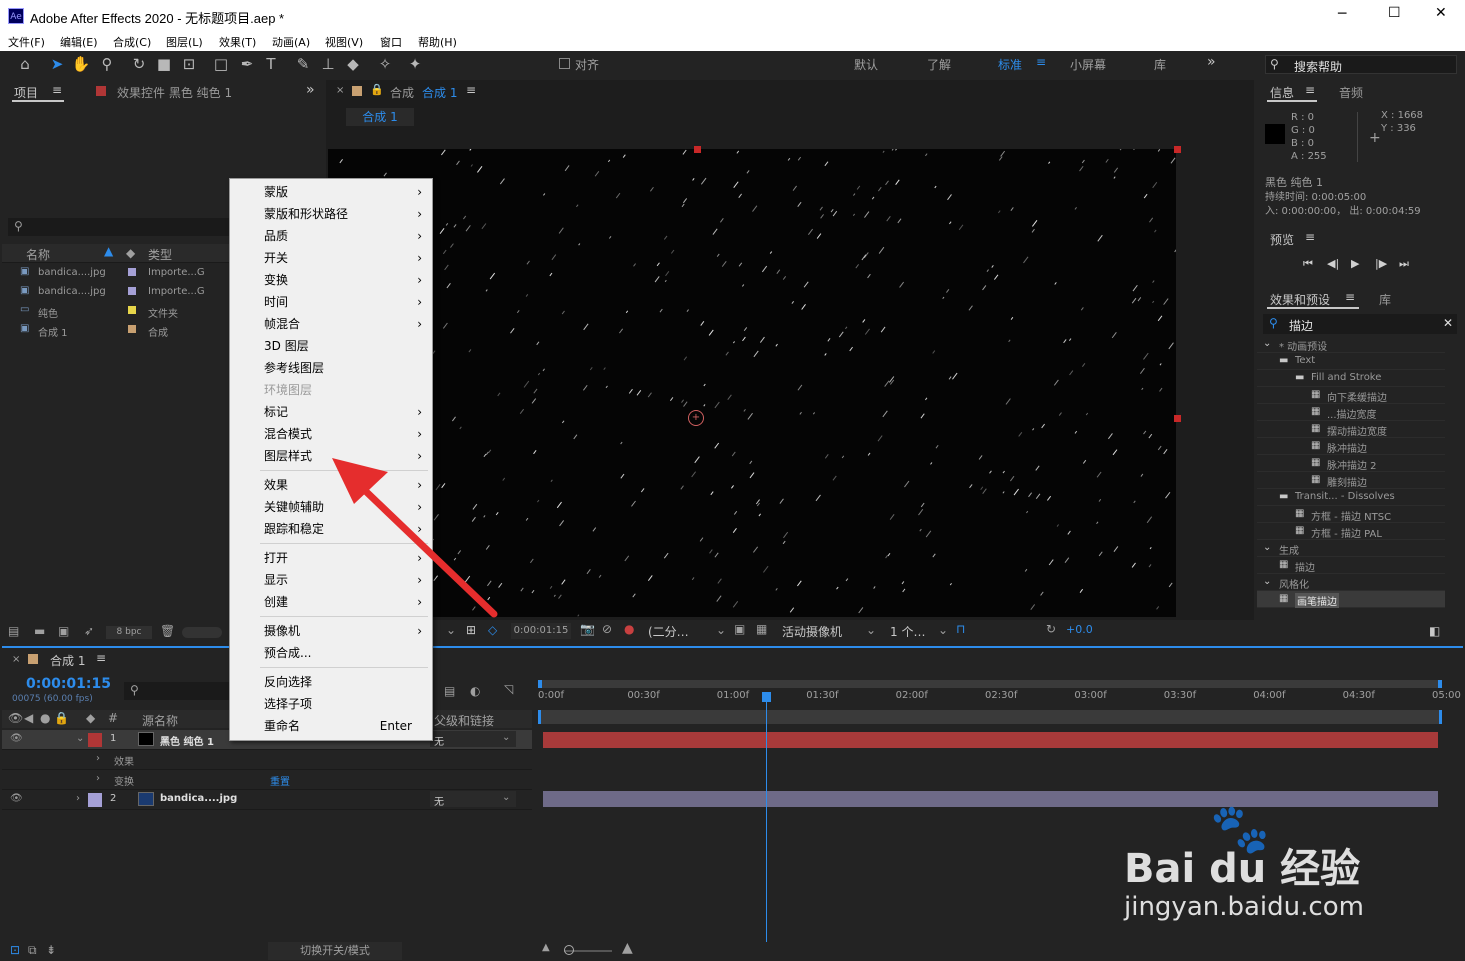  I want to click on workspace-default: 默认, so click(866, 64).